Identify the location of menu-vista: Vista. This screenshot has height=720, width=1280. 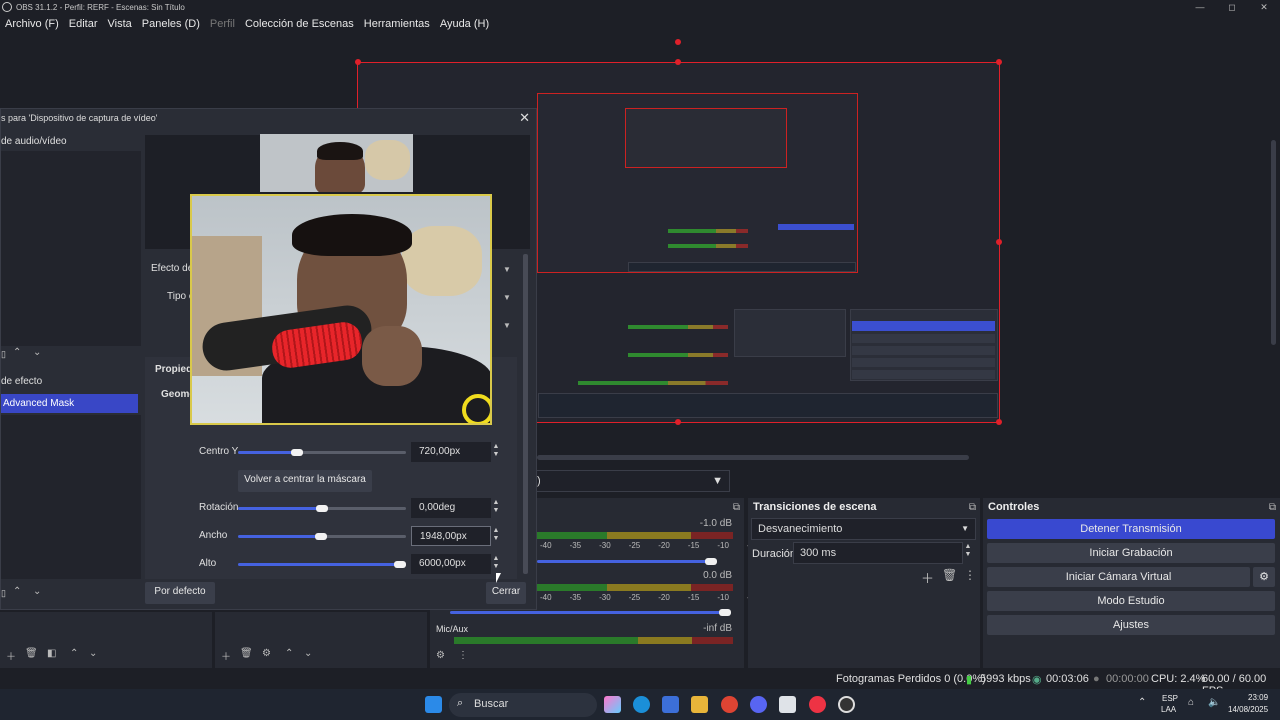
(120, 24).